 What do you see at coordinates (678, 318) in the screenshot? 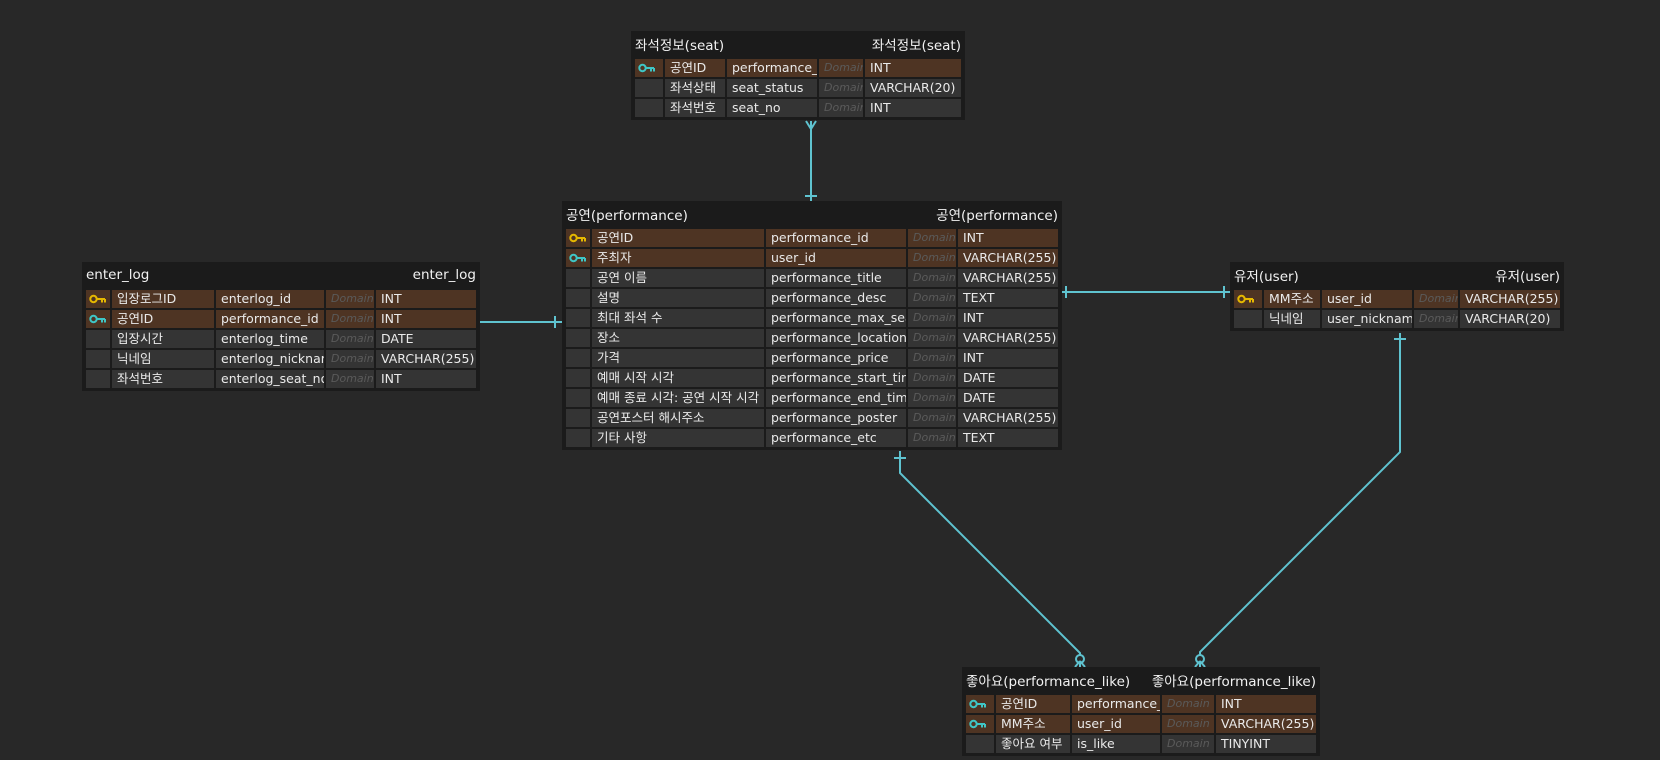
I see `logical-name: 최대 좌석 수` at bounding box center [678, 318].